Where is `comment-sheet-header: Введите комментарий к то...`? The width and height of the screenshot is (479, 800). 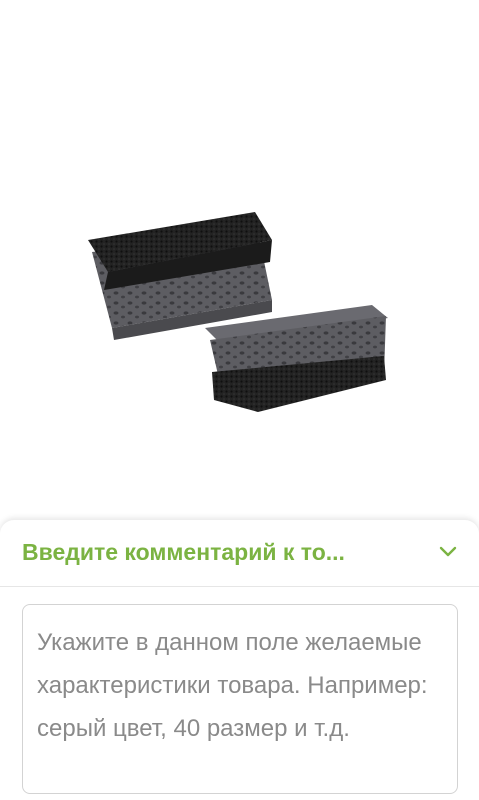
comment-sheet-header: Введите комментарий к то... is located at coordinates (239, 553).